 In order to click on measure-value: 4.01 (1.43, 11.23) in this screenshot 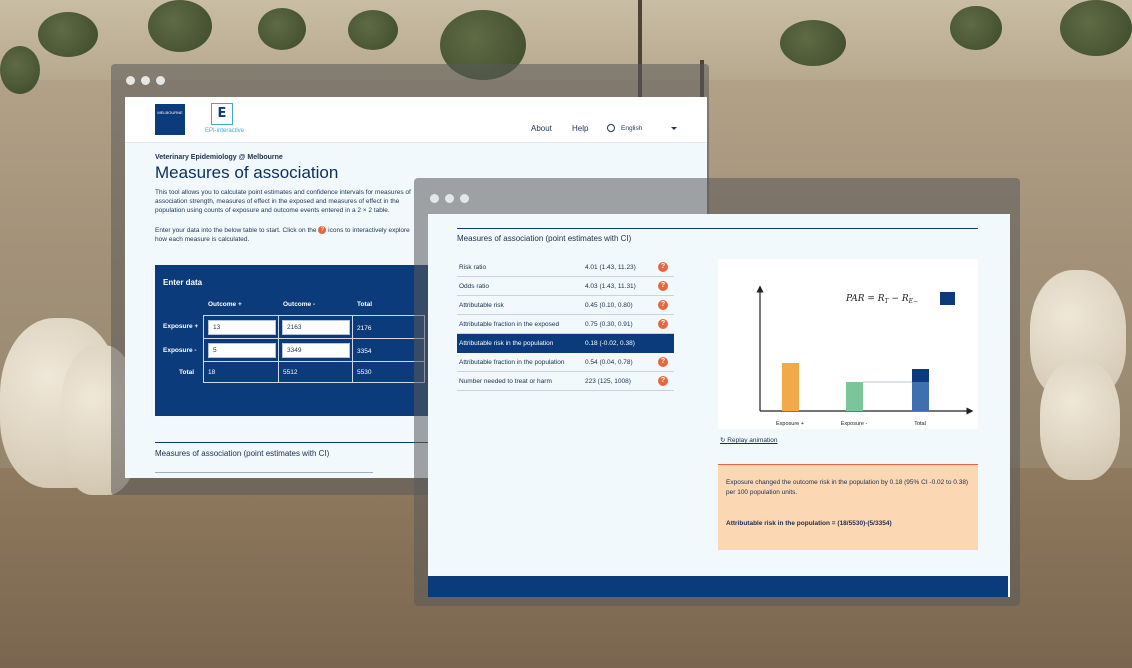, I will do `click(610, 267)`.